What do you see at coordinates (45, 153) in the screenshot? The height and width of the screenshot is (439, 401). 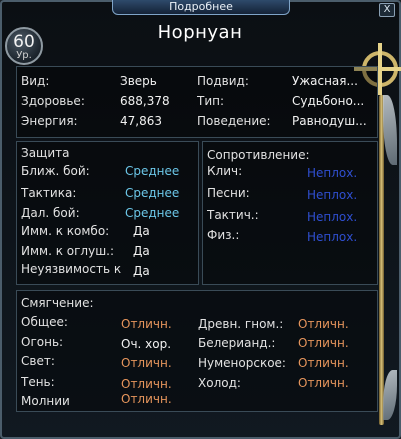 I see `defense-title: Защита` at bounding box center [45, 153].